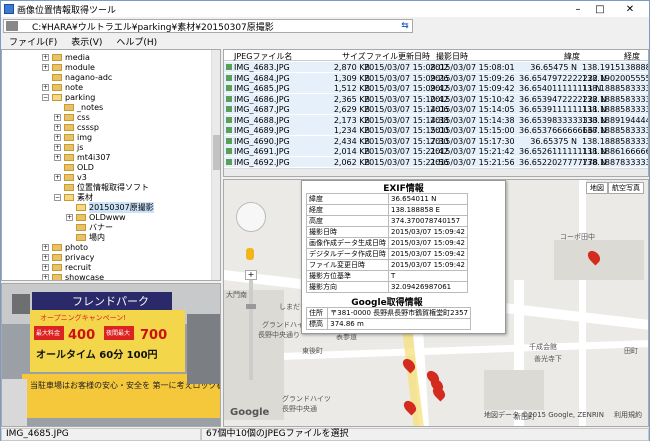 Image resolution: width=650 pixels, height=441 pixels. I want to click on col-updated: ファイル更新日時, so click(398, 56).